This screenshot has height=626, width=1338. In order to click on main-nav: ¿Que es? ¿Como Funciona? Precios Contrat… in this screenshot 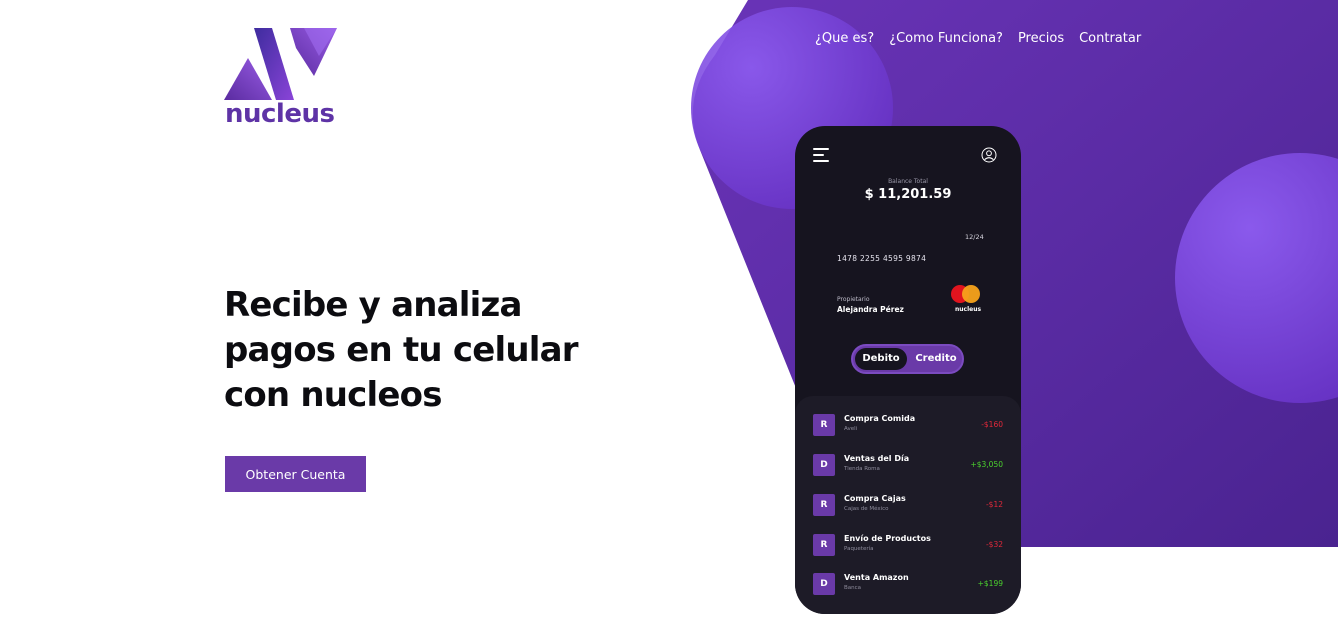, I will do `click(978, 38)`.